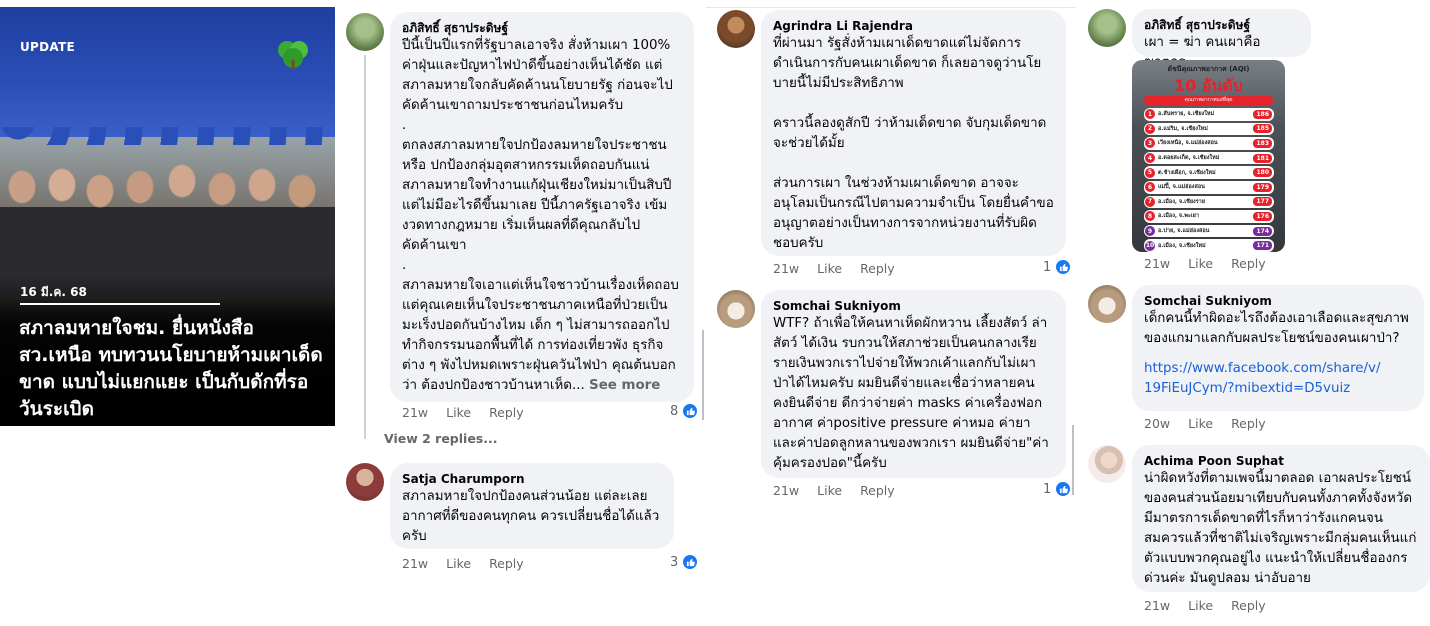 The image size is (1430, 626). I want to click on place: อ.สันทราย, จ.เชียงใหม่, so click(1186, 114).